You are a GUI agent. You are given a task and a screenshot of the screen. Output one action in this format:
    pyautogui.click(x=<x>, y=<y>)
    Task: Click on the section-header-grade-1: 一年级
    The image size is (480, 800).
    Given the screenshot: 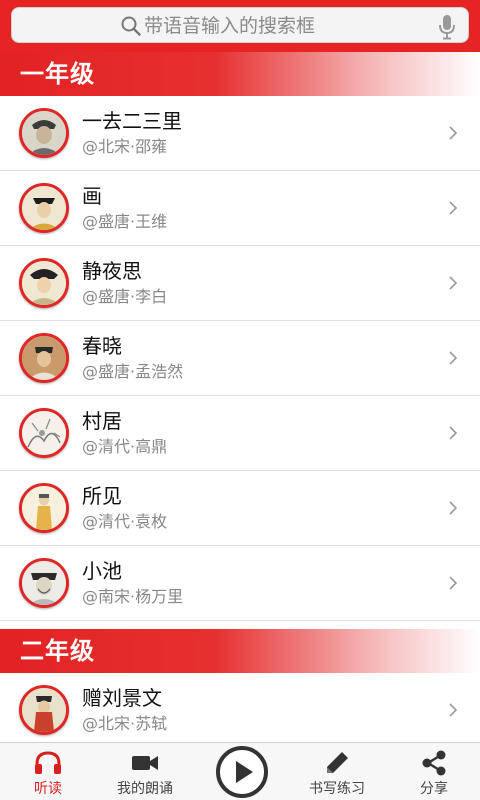 What is the action you would take?
    pyautogui.click(x=240, y=74)
    